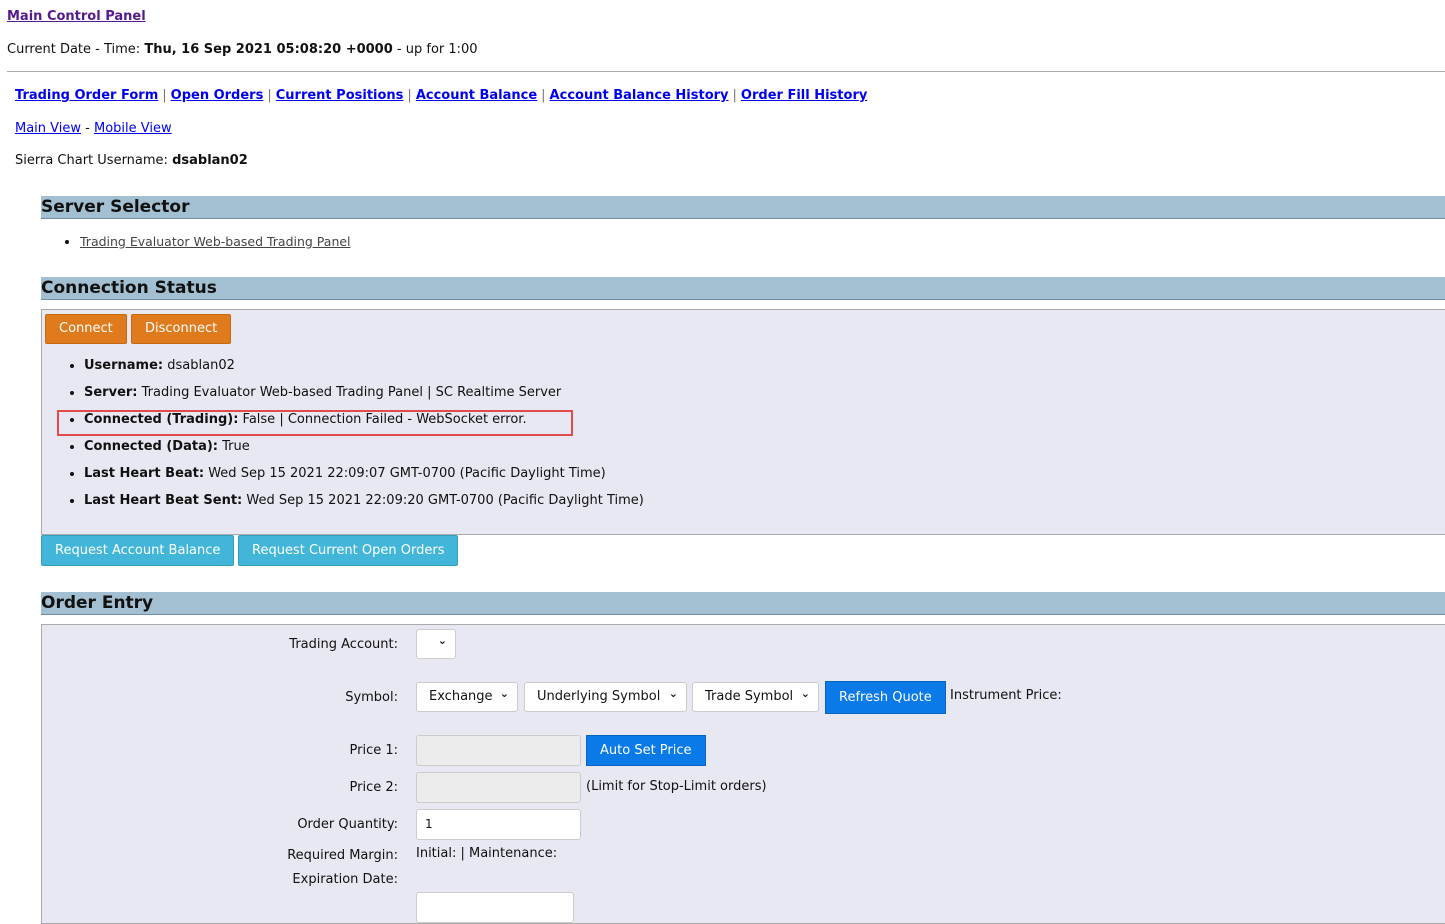 Image resolution: width=1445 pixels, height=924 pixels. Describe the element at coordinates (476, 95) in the screenshot. I see `nav-account-balance: Account Balance` at that location.